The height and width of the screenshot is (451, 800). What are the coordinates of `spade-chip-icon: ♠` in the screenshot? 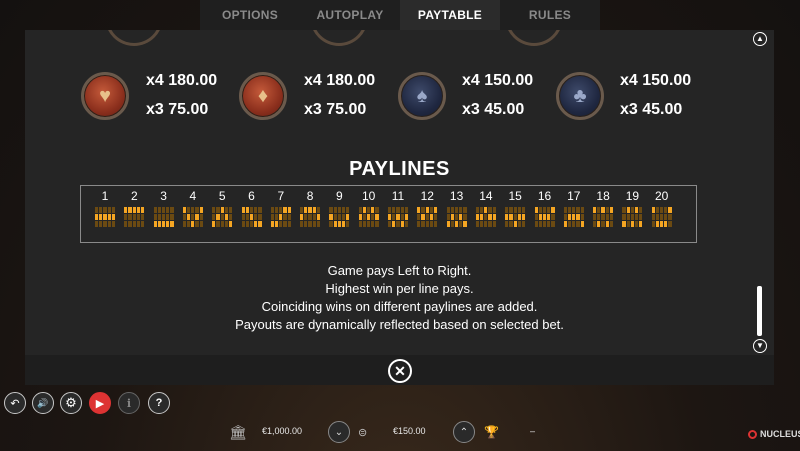 It's located at (422, 96).